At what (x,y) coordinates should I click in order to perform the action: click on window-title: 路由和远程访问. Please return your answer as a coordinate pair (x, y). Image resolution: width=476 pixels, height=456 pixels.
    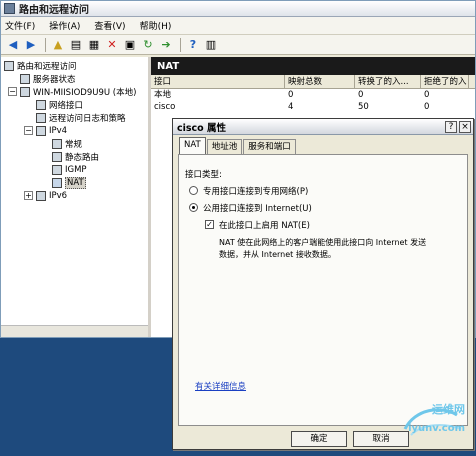
    Looking at the image, I should click on (54, 10).